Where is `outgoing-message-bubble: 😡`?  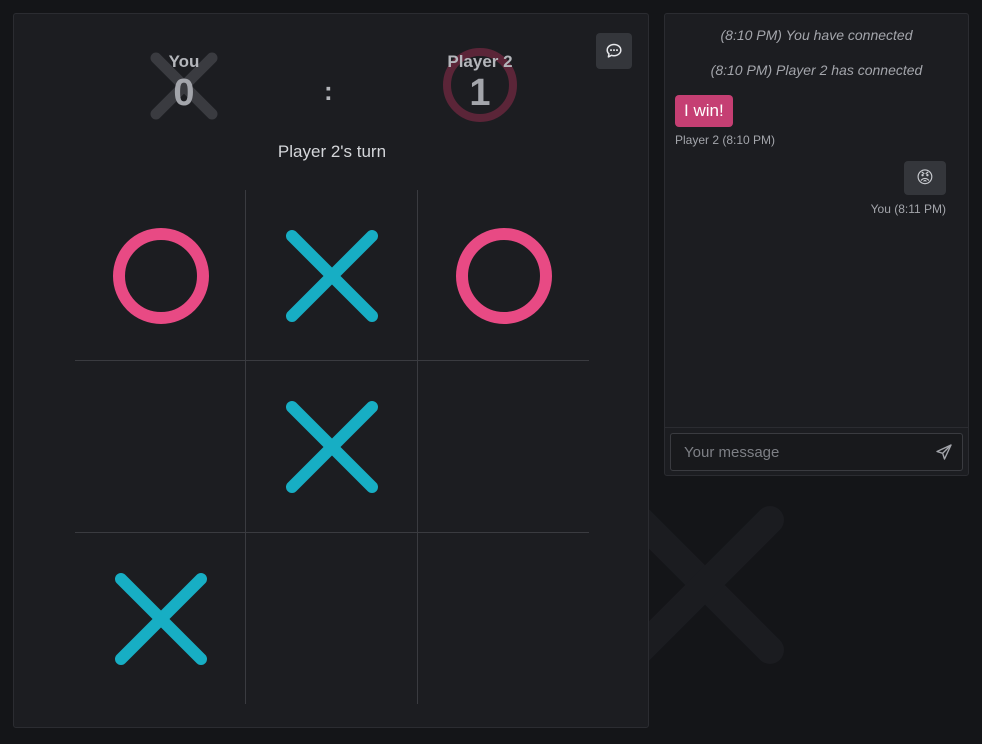 outgoing-message-bubble: 😡 is located at coordinates (925, 178).